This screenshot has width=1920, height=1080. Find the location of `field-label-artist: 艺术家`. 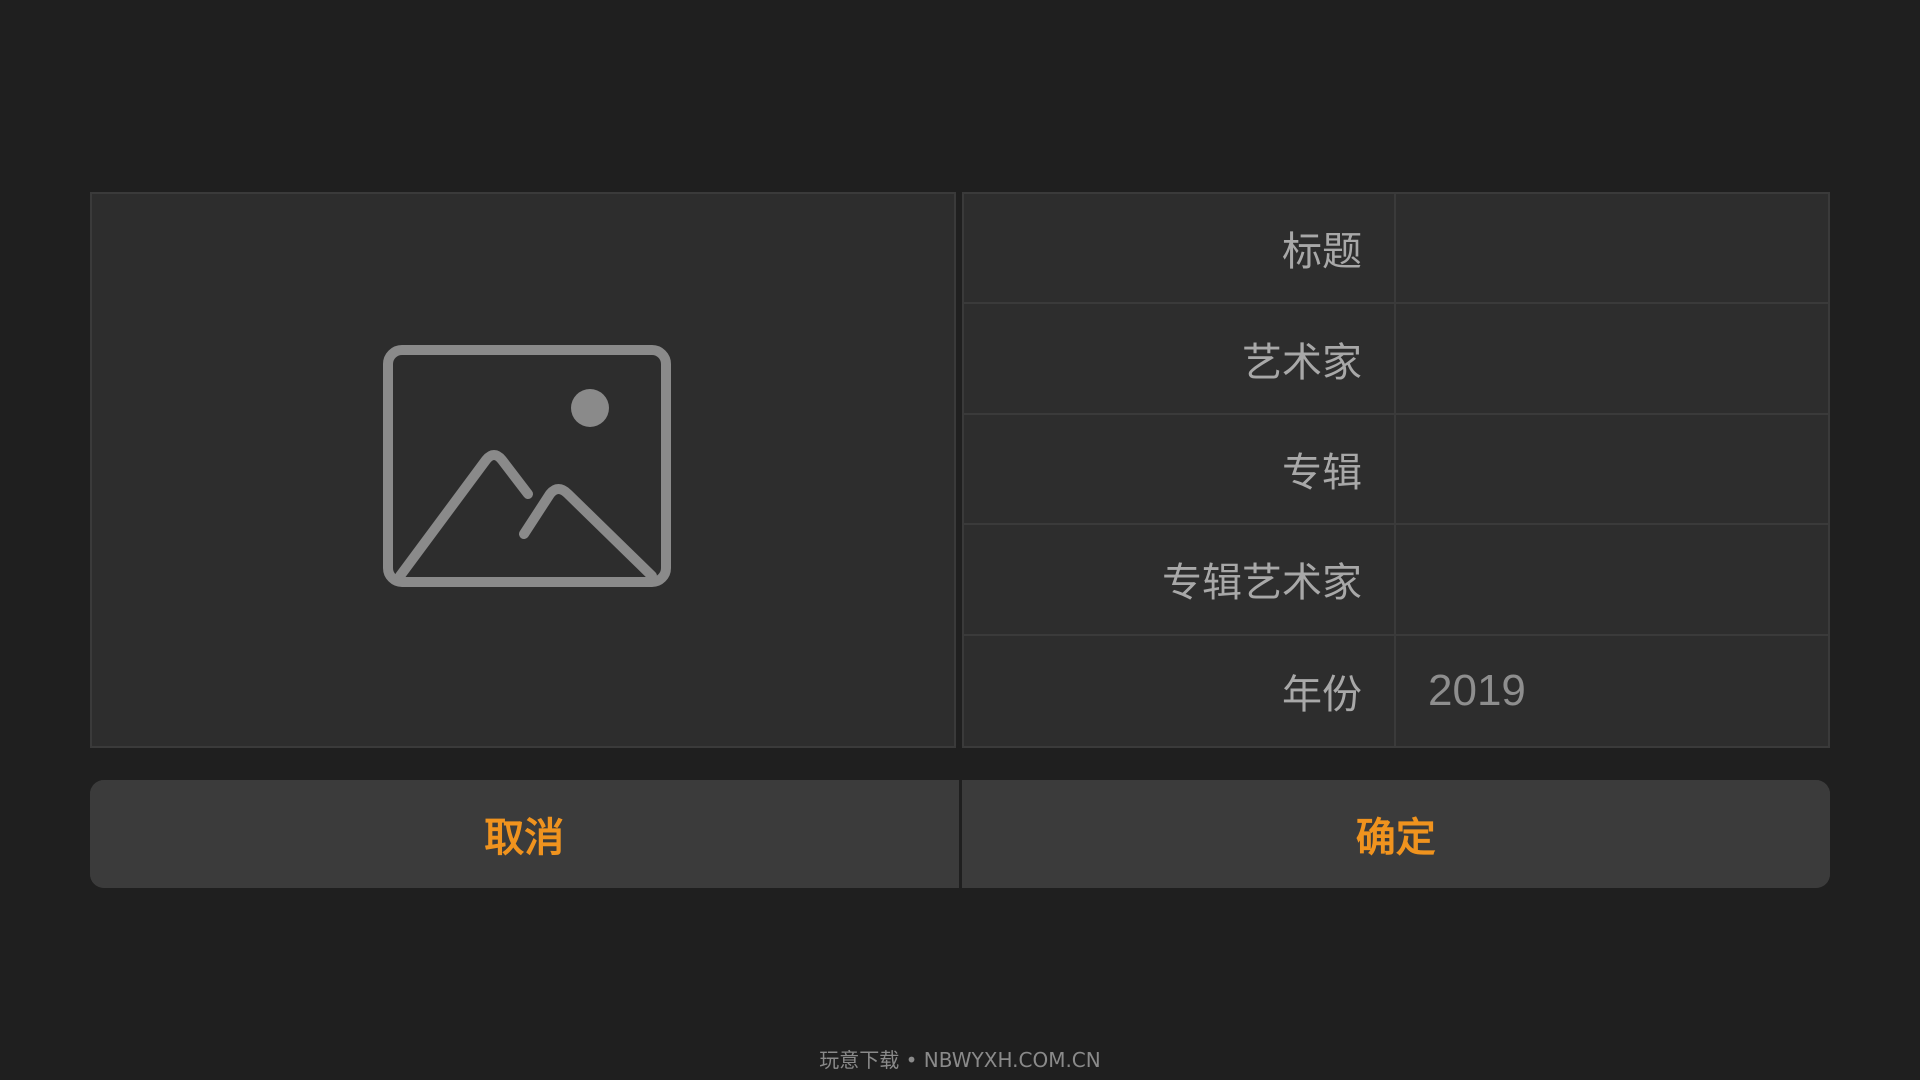

field-label-artist: 艺术家 is located at coordinates (1180, 358).